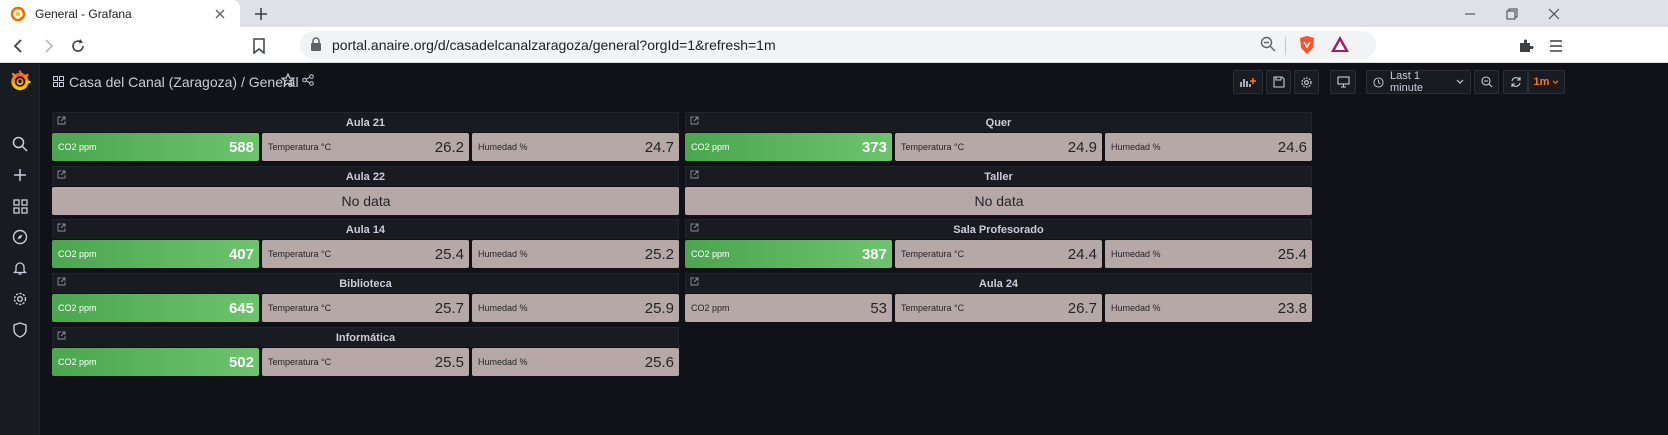 Image resolution: width=1668 pixels, height=435 pixels. What do you see at coordinates (933, 254) in the screenshot?
I see `stat-label: Temperatura °C` at bounding box center [933, 254].